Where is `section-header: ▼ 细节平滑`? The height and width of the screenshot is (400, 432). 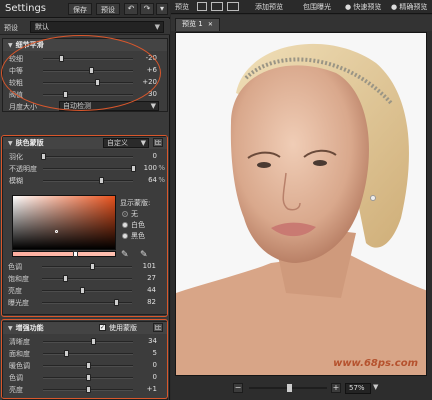 section-header: ▼ 细节平滑 is located at coordinates (85, 45).